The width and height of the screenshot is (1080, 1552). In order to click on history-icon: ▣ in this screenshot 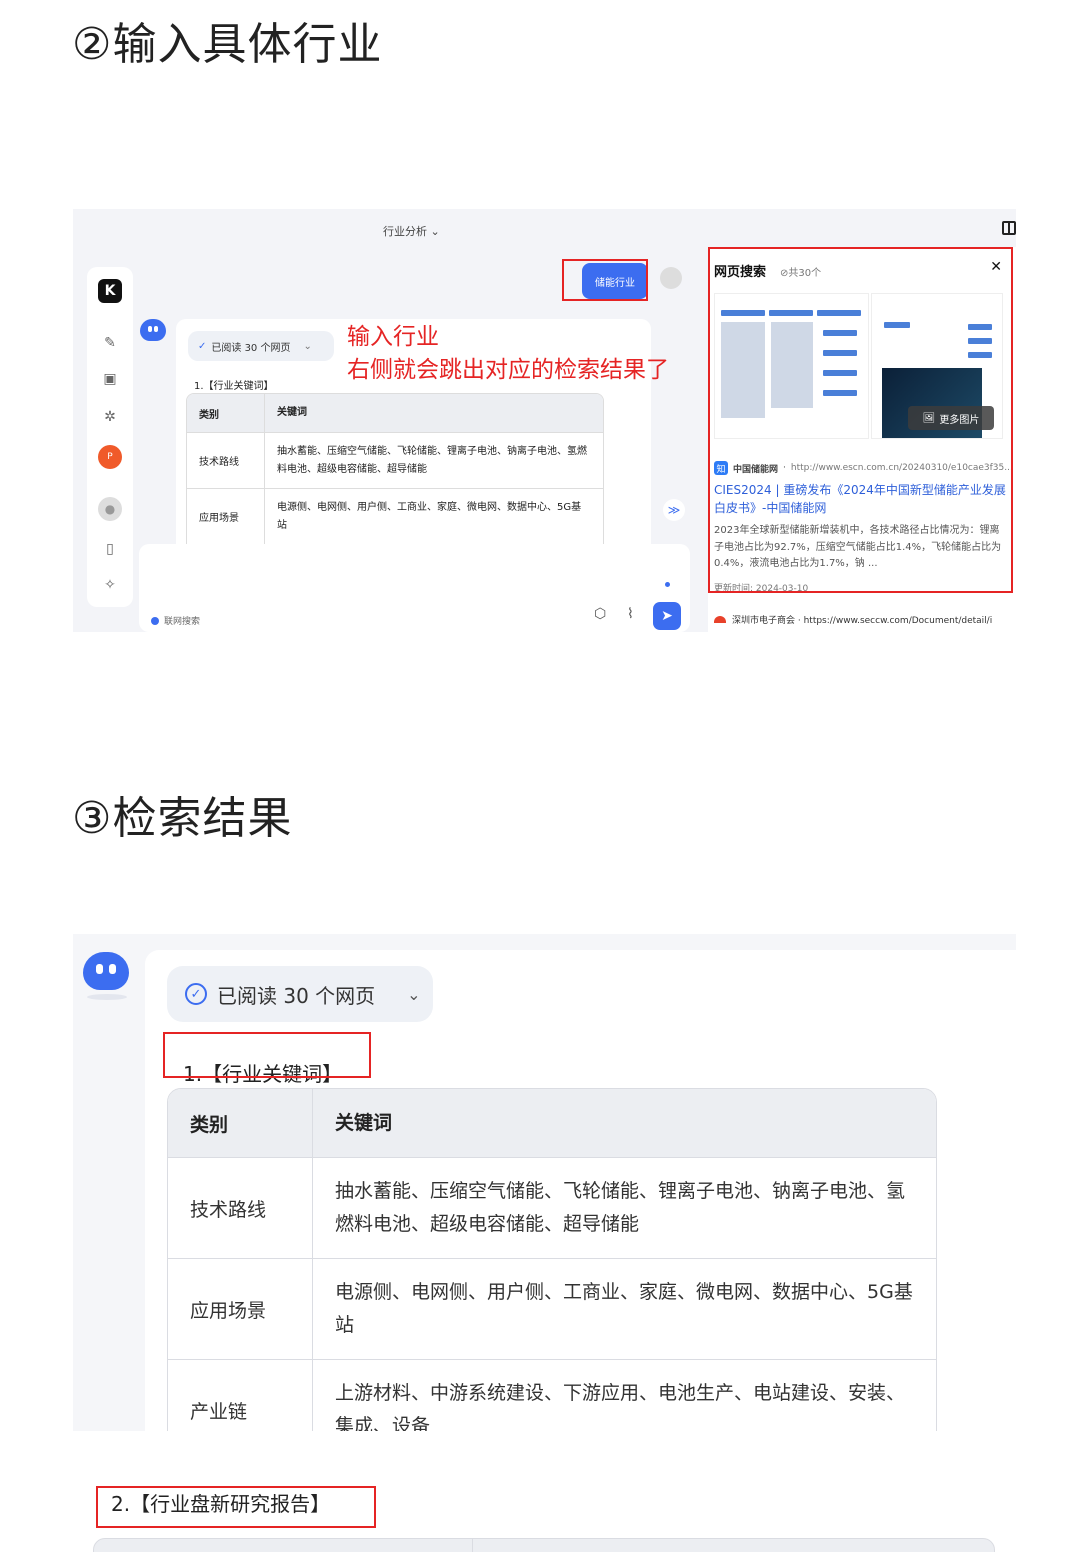, I will do `click(110, 379)`.